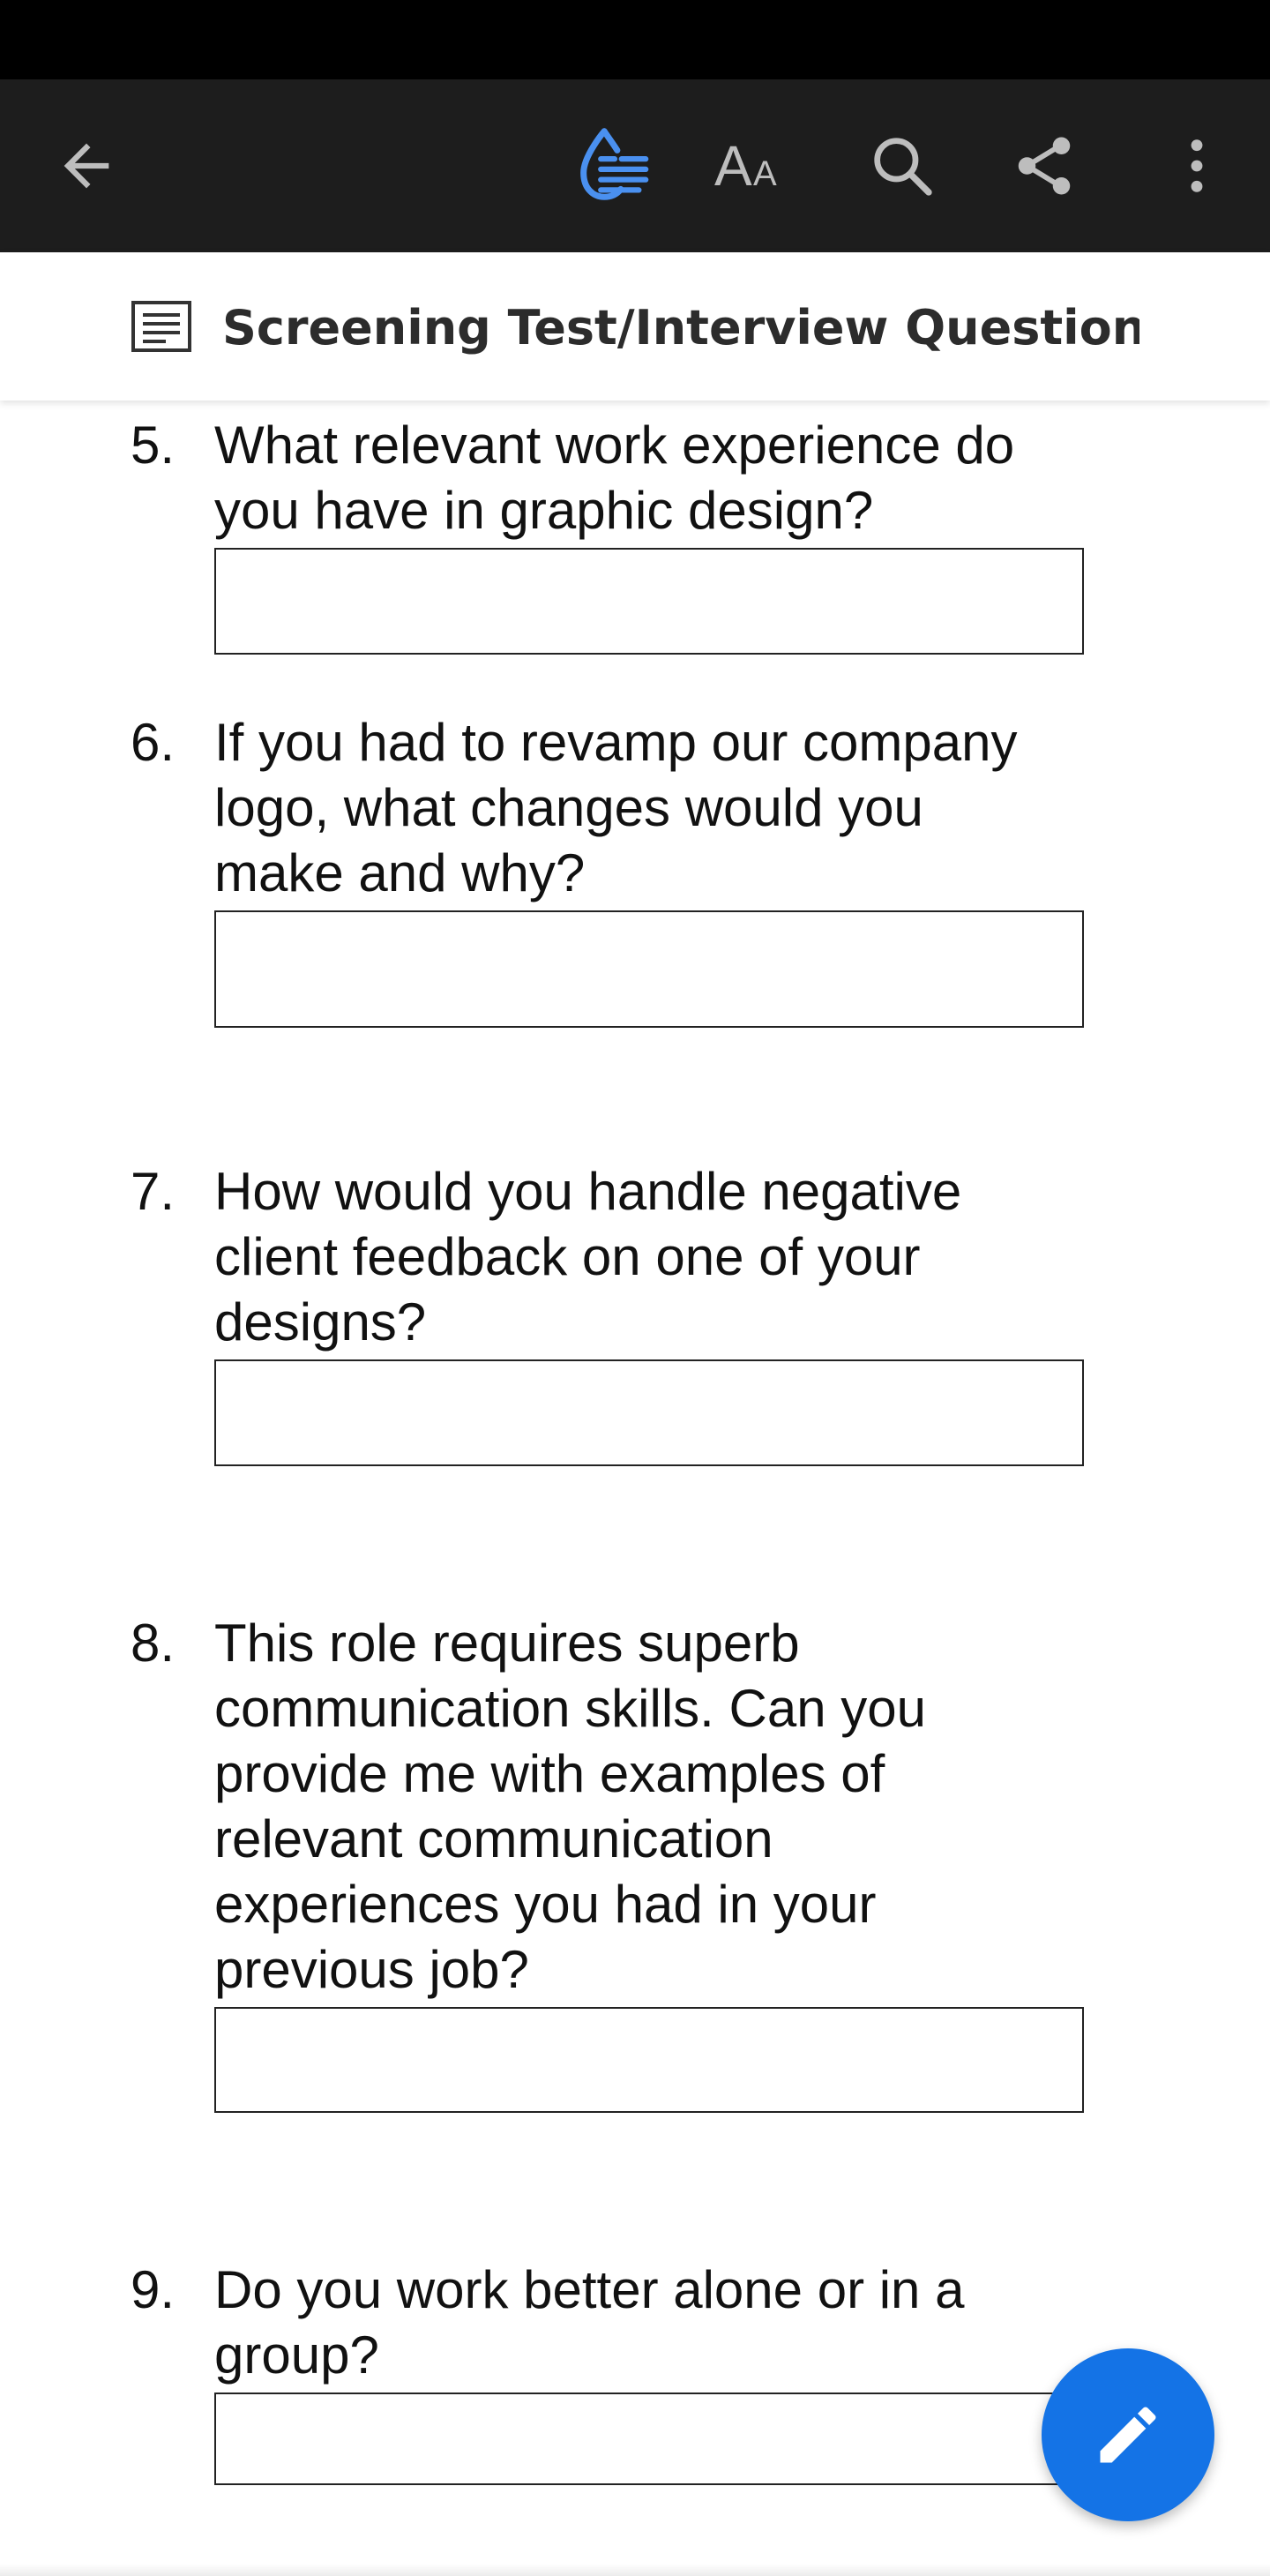  I want to click on question-number: 7., so click(153, 1191).